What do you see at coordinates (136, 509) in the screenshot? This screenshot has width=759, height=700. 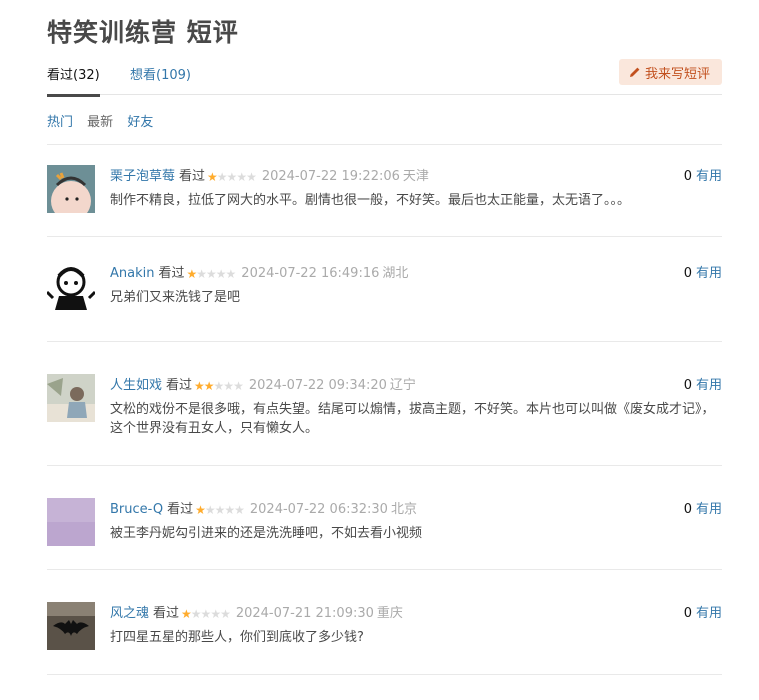 I see `comment-user: Bruce-Q` at bounding box center [136, 509].